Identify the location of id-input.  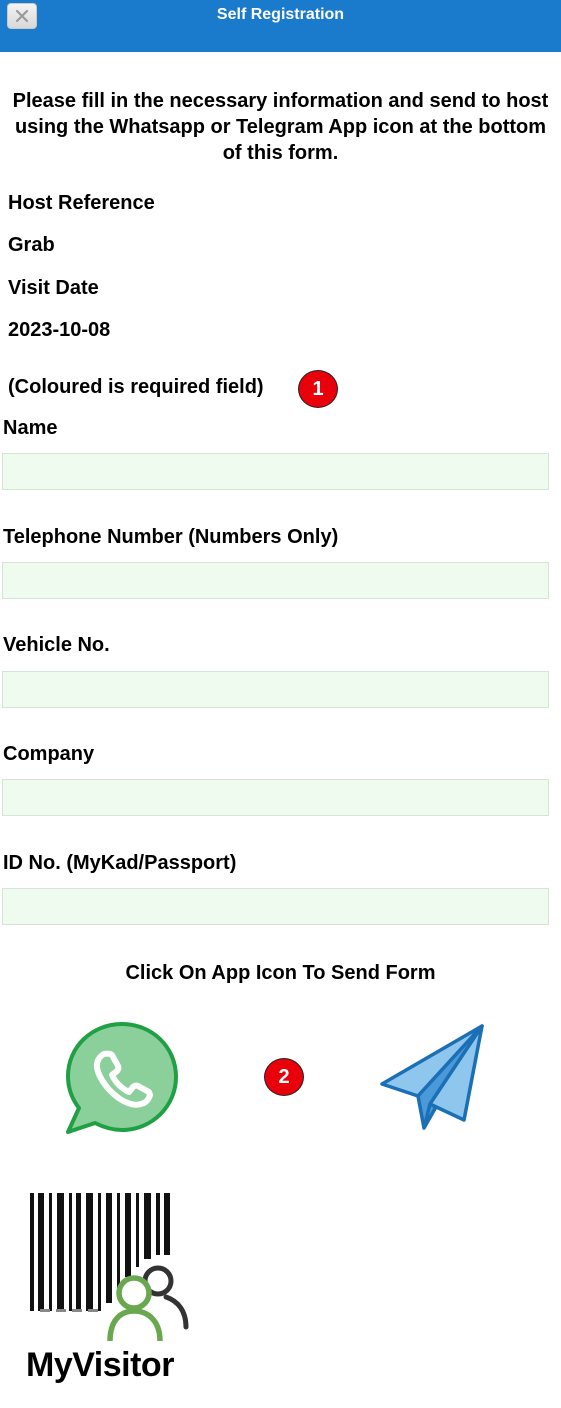
(275, 906).